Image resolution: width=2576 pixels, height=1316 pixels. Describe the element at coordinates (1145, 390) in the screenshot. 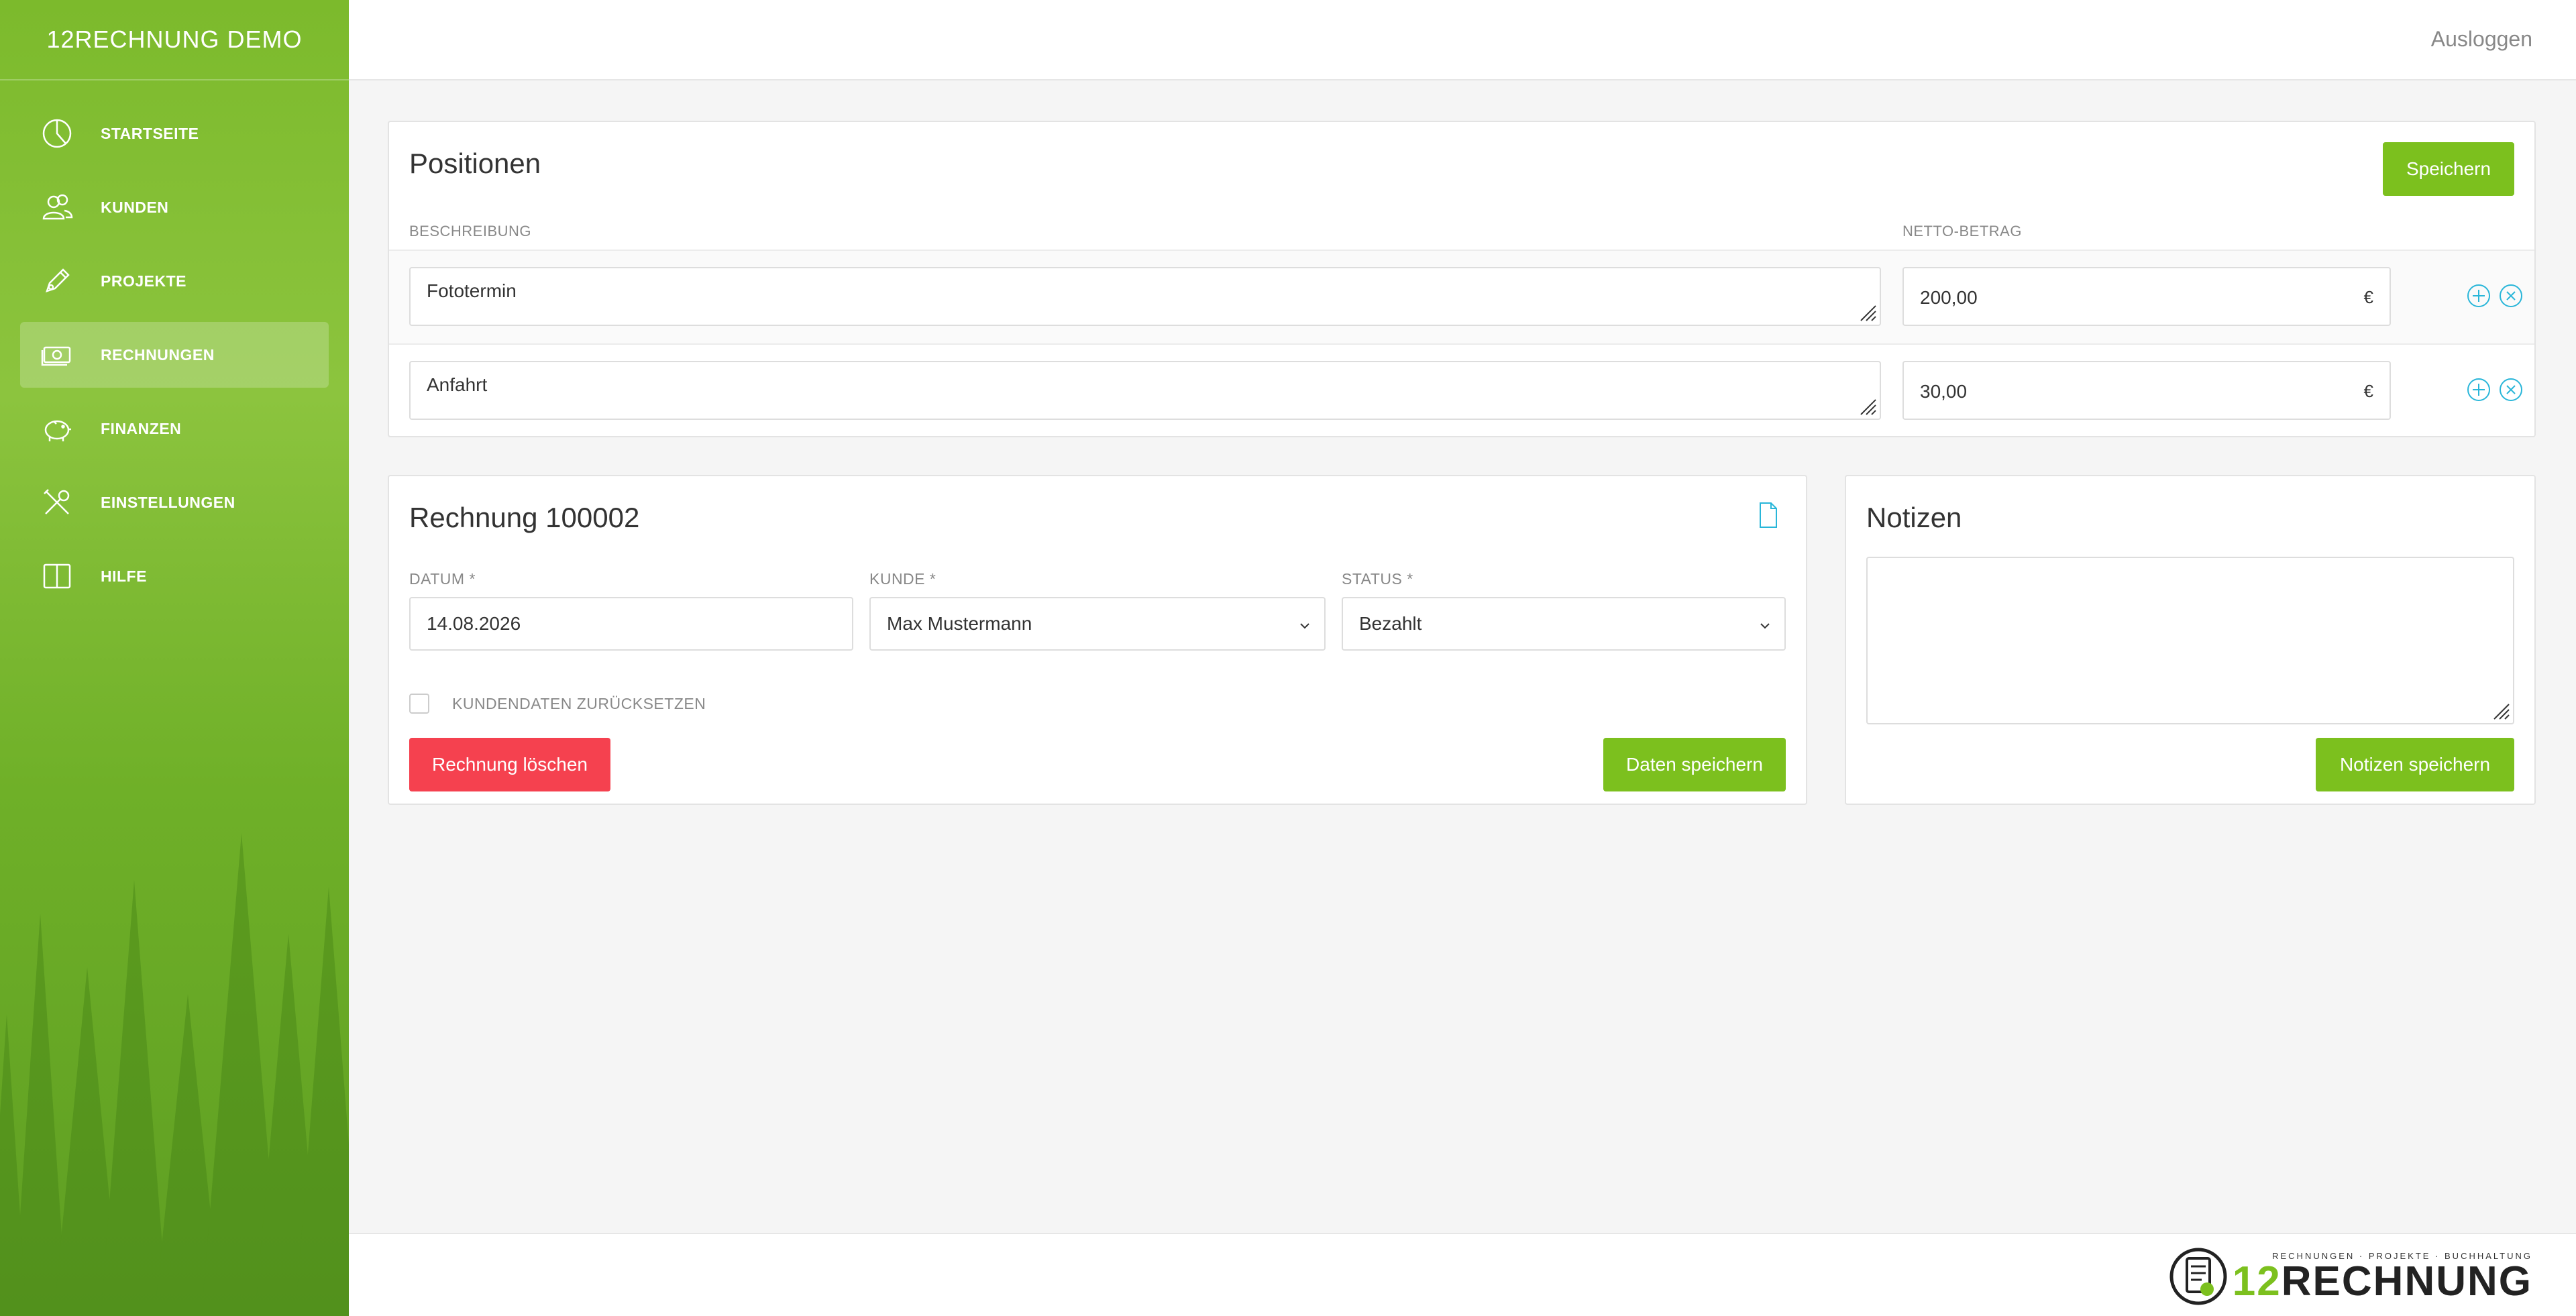

I see `description-textarea: Anfahrt` at that location.